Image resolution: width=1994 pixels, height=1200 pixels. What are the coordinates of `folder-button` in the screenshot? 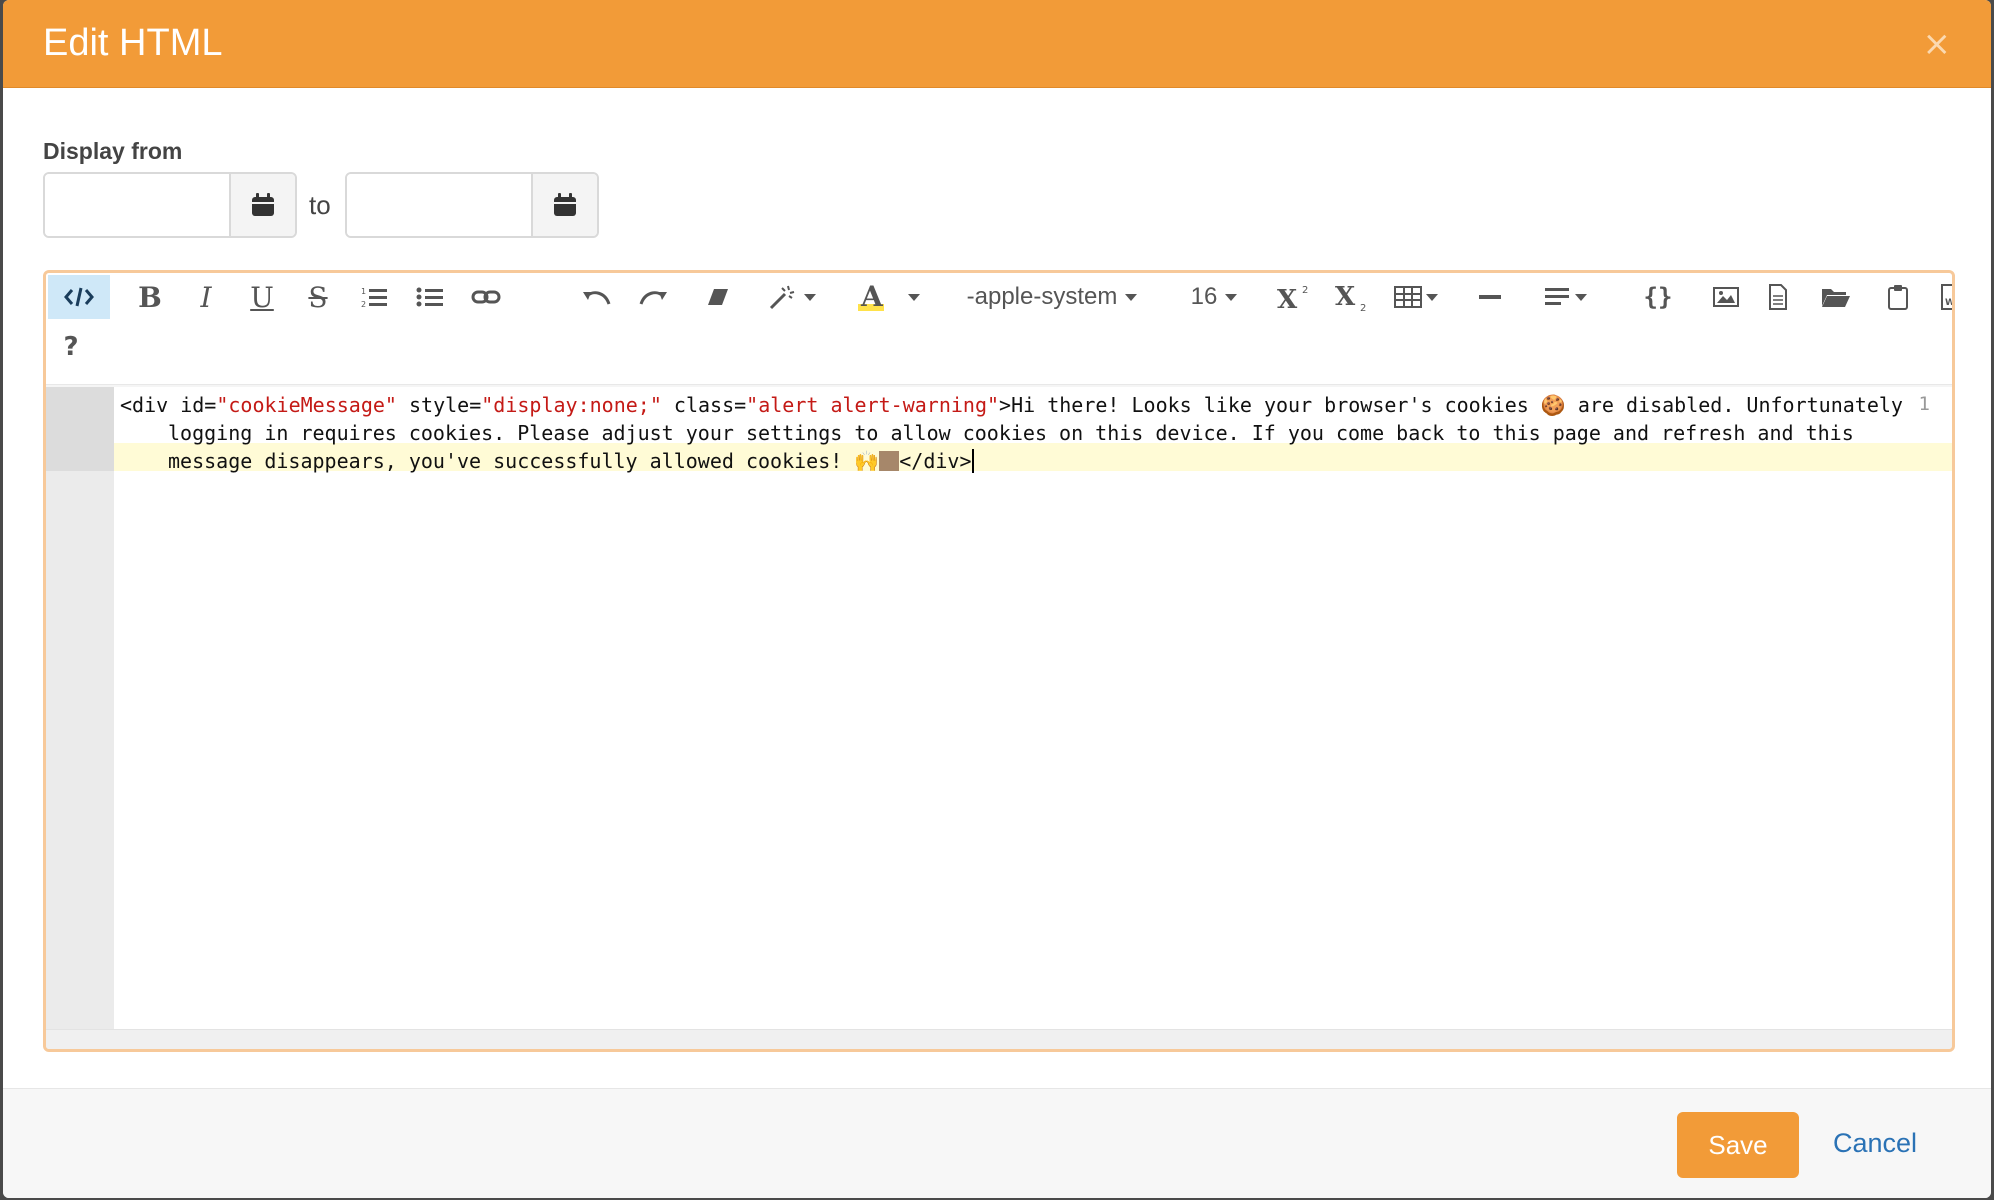 It's located at (1836, 297).